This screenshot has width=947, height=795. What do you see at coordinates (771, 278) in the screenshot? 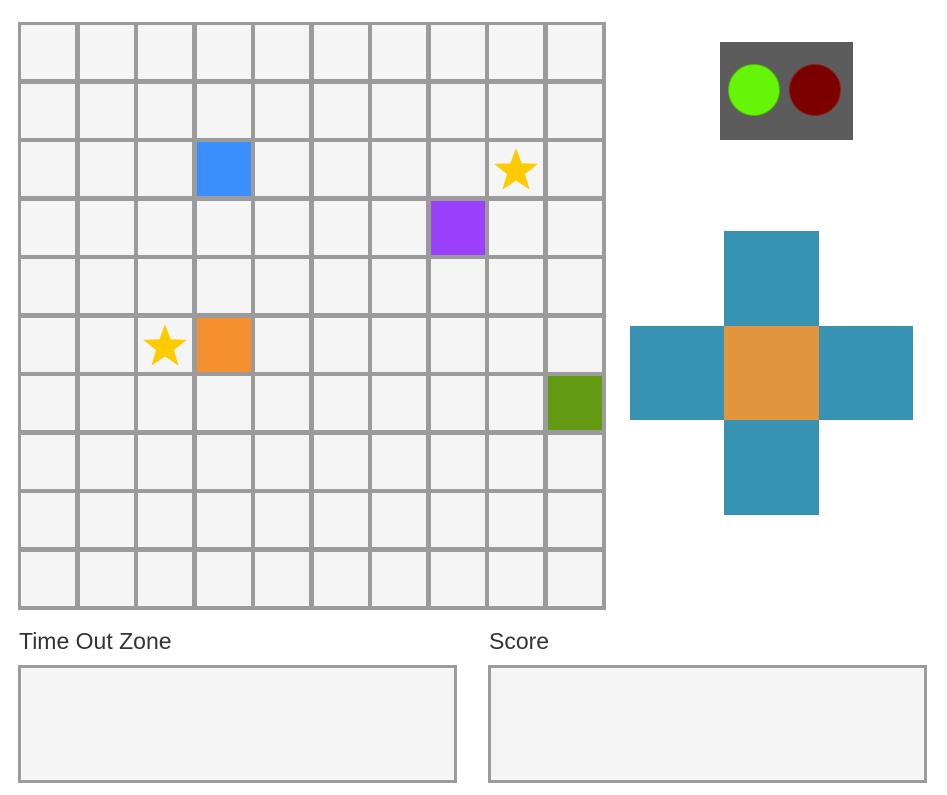
I see `dpad-up-button` at bounding box center [771, 278].